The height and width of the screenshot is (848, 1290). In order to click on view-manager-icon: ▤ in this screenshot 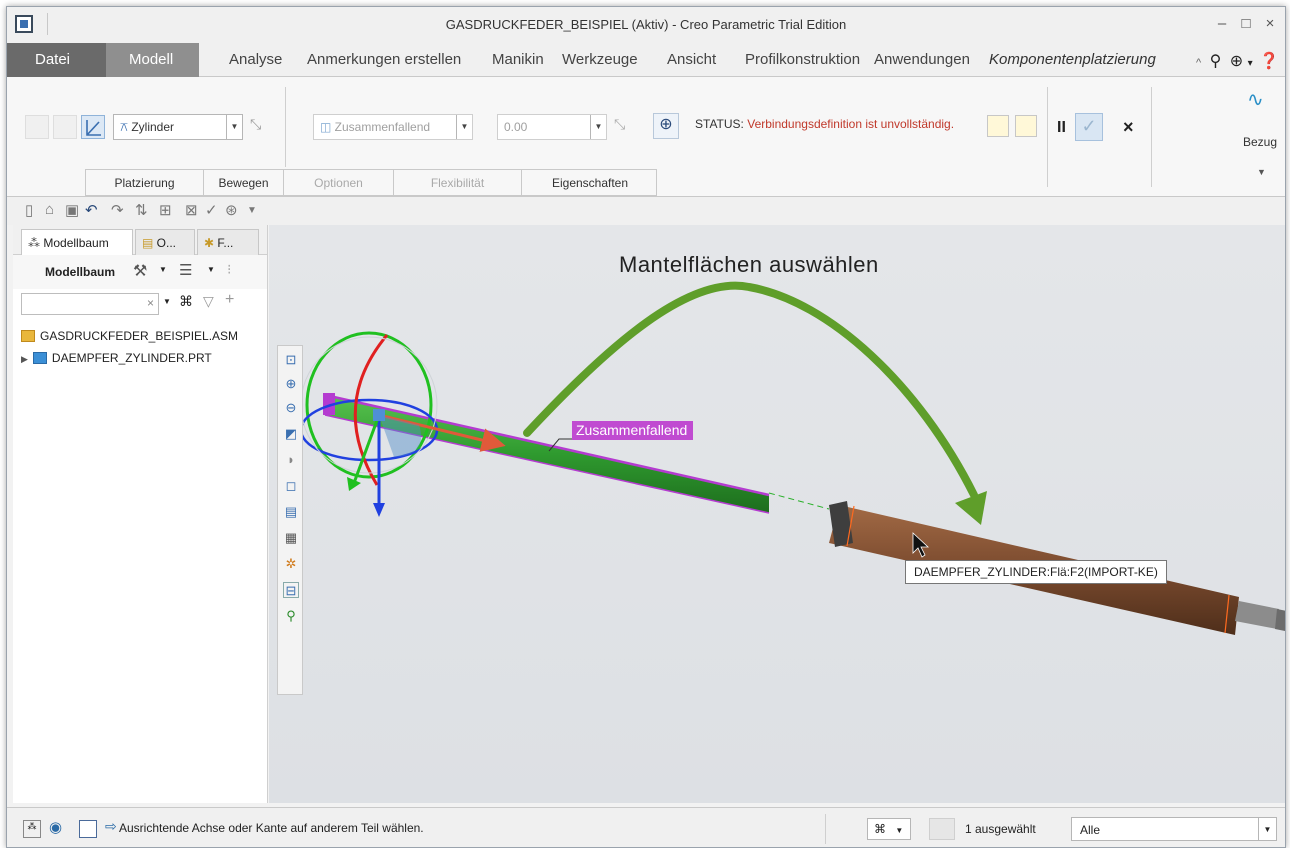, I will do `click(291, 512)`.